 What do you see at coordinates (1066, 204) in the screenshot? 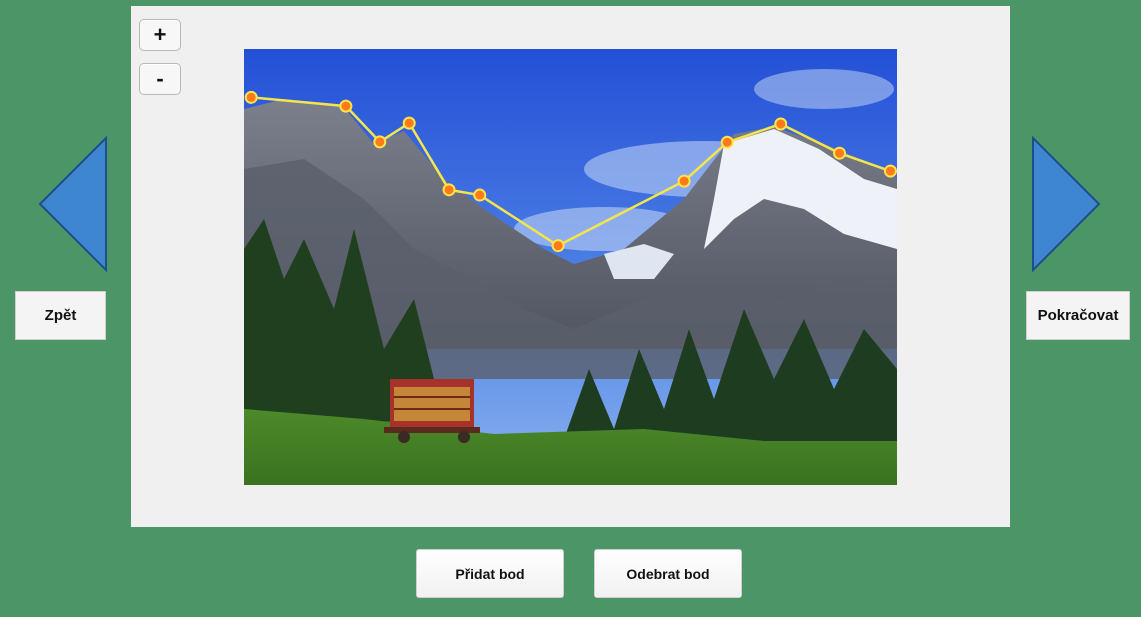
I see `triangle-right-icon` at bounding box center [1066, 204].